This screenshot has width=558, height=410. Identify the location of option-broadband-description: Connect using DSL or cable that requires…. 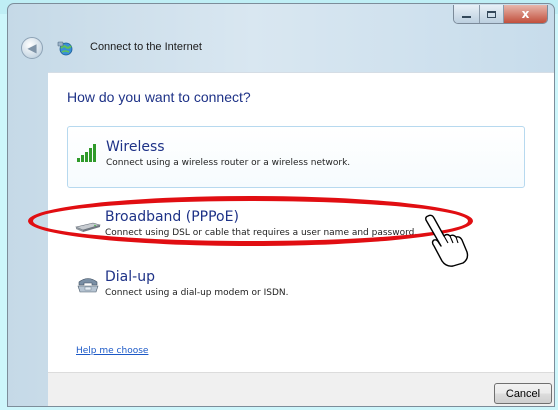
(261, 233).